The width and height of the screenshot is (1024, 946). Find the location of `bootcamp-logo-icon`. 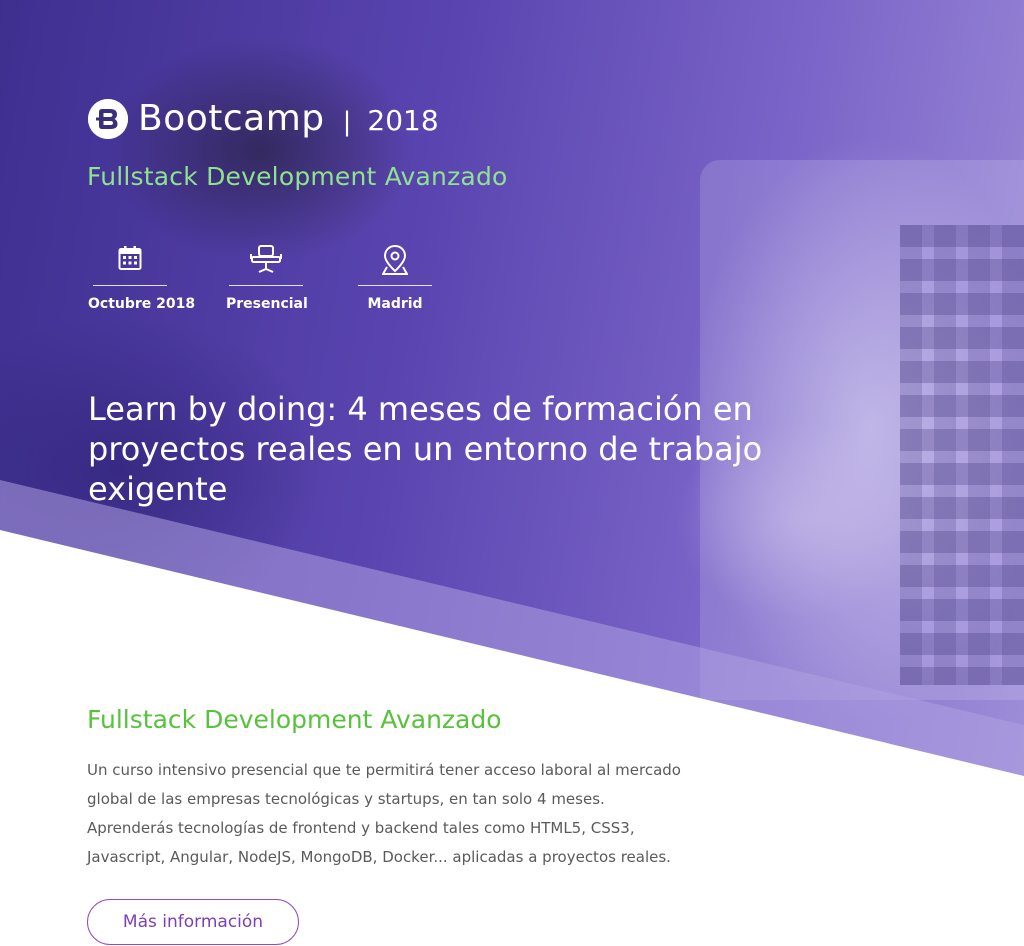

bootcamp-logo-icon is located at coordinates (108, 118).